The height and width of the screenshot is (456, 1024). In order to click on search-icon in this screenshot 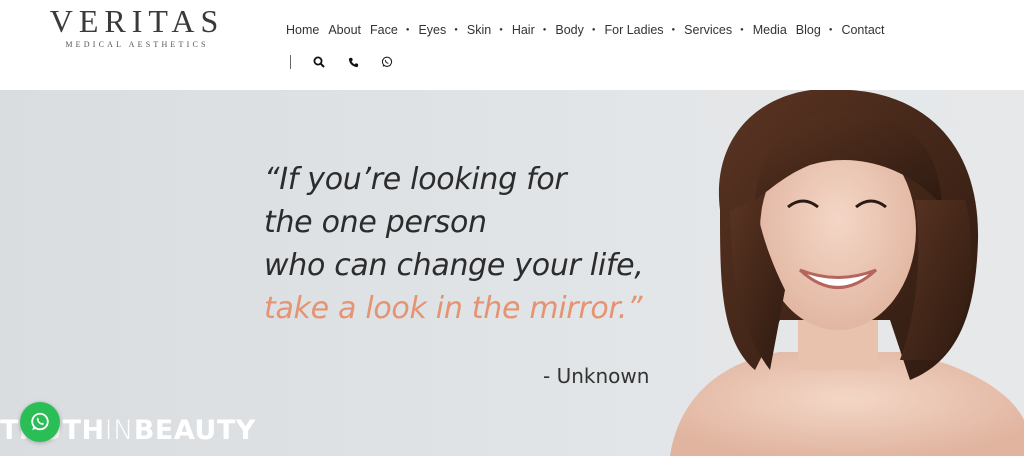, I will do `click(319, 62)`.